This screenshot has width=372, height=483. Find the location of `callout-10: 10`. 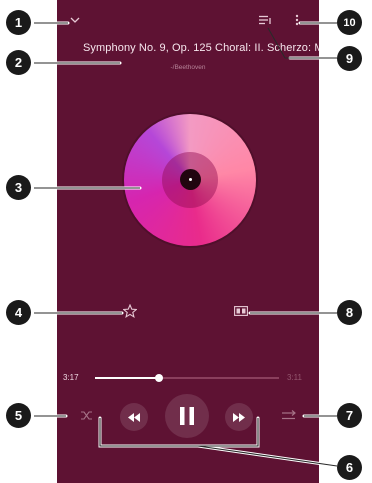

callout-10: 10 is located at coordinates (349, 22).